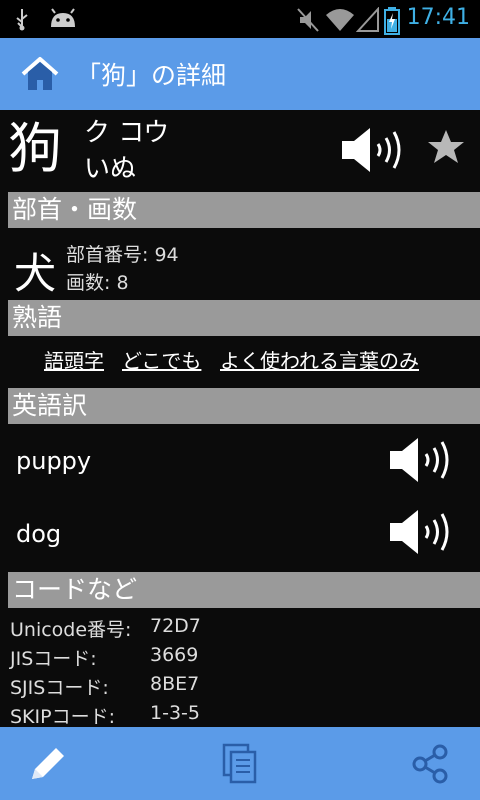 Image resolution: width=480 pixels, height=800 pixels. I want to click on code-label-jis: JISコード:, so click(53, 659).